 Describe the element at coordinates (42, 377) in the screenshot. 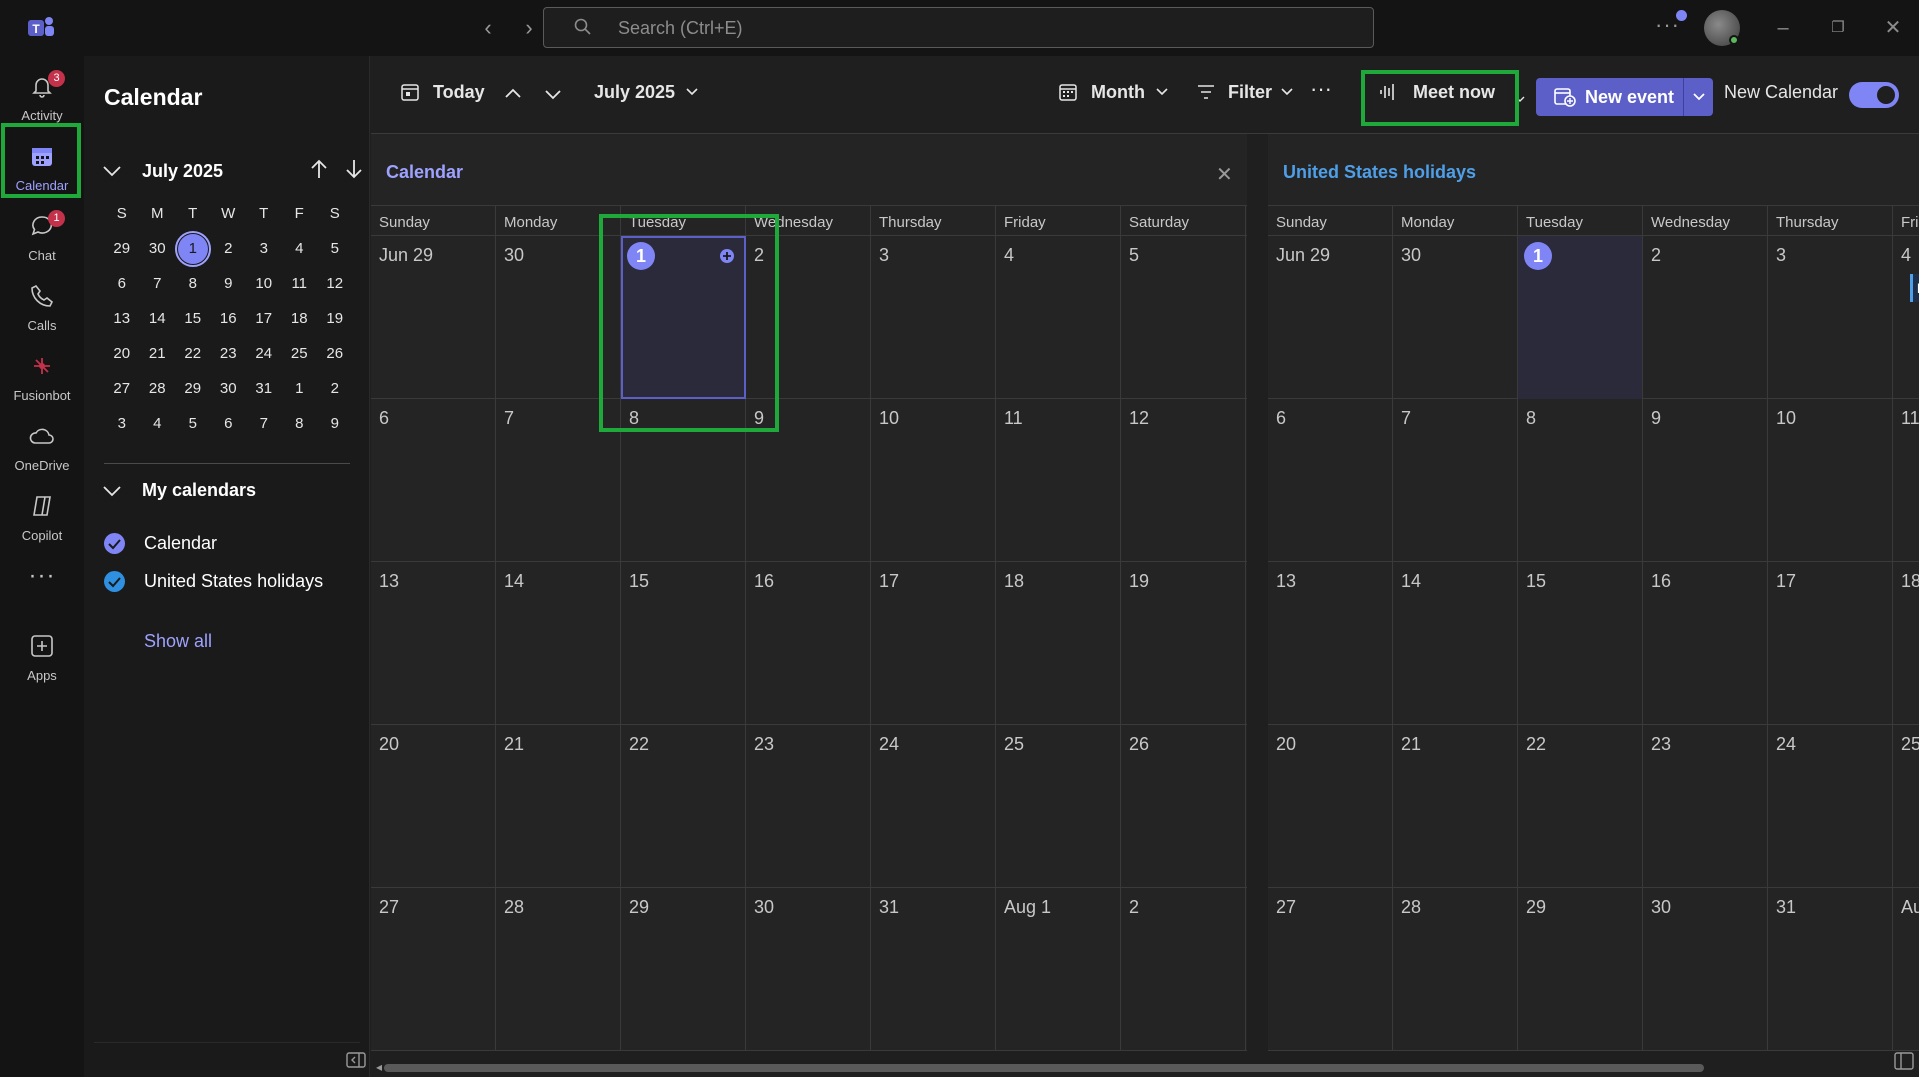

I see `rail-item-fusionbot: Fusionbot` at that location.